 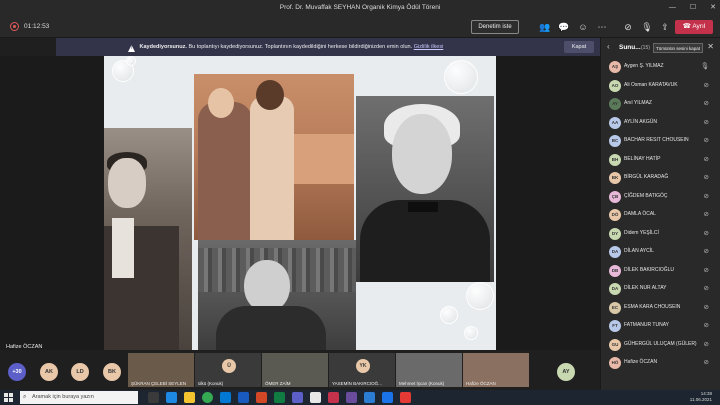 What do you see at coordinates (148, 239) in the screenshot?
I see `photo-young-man` at bounding box center [148, 239].